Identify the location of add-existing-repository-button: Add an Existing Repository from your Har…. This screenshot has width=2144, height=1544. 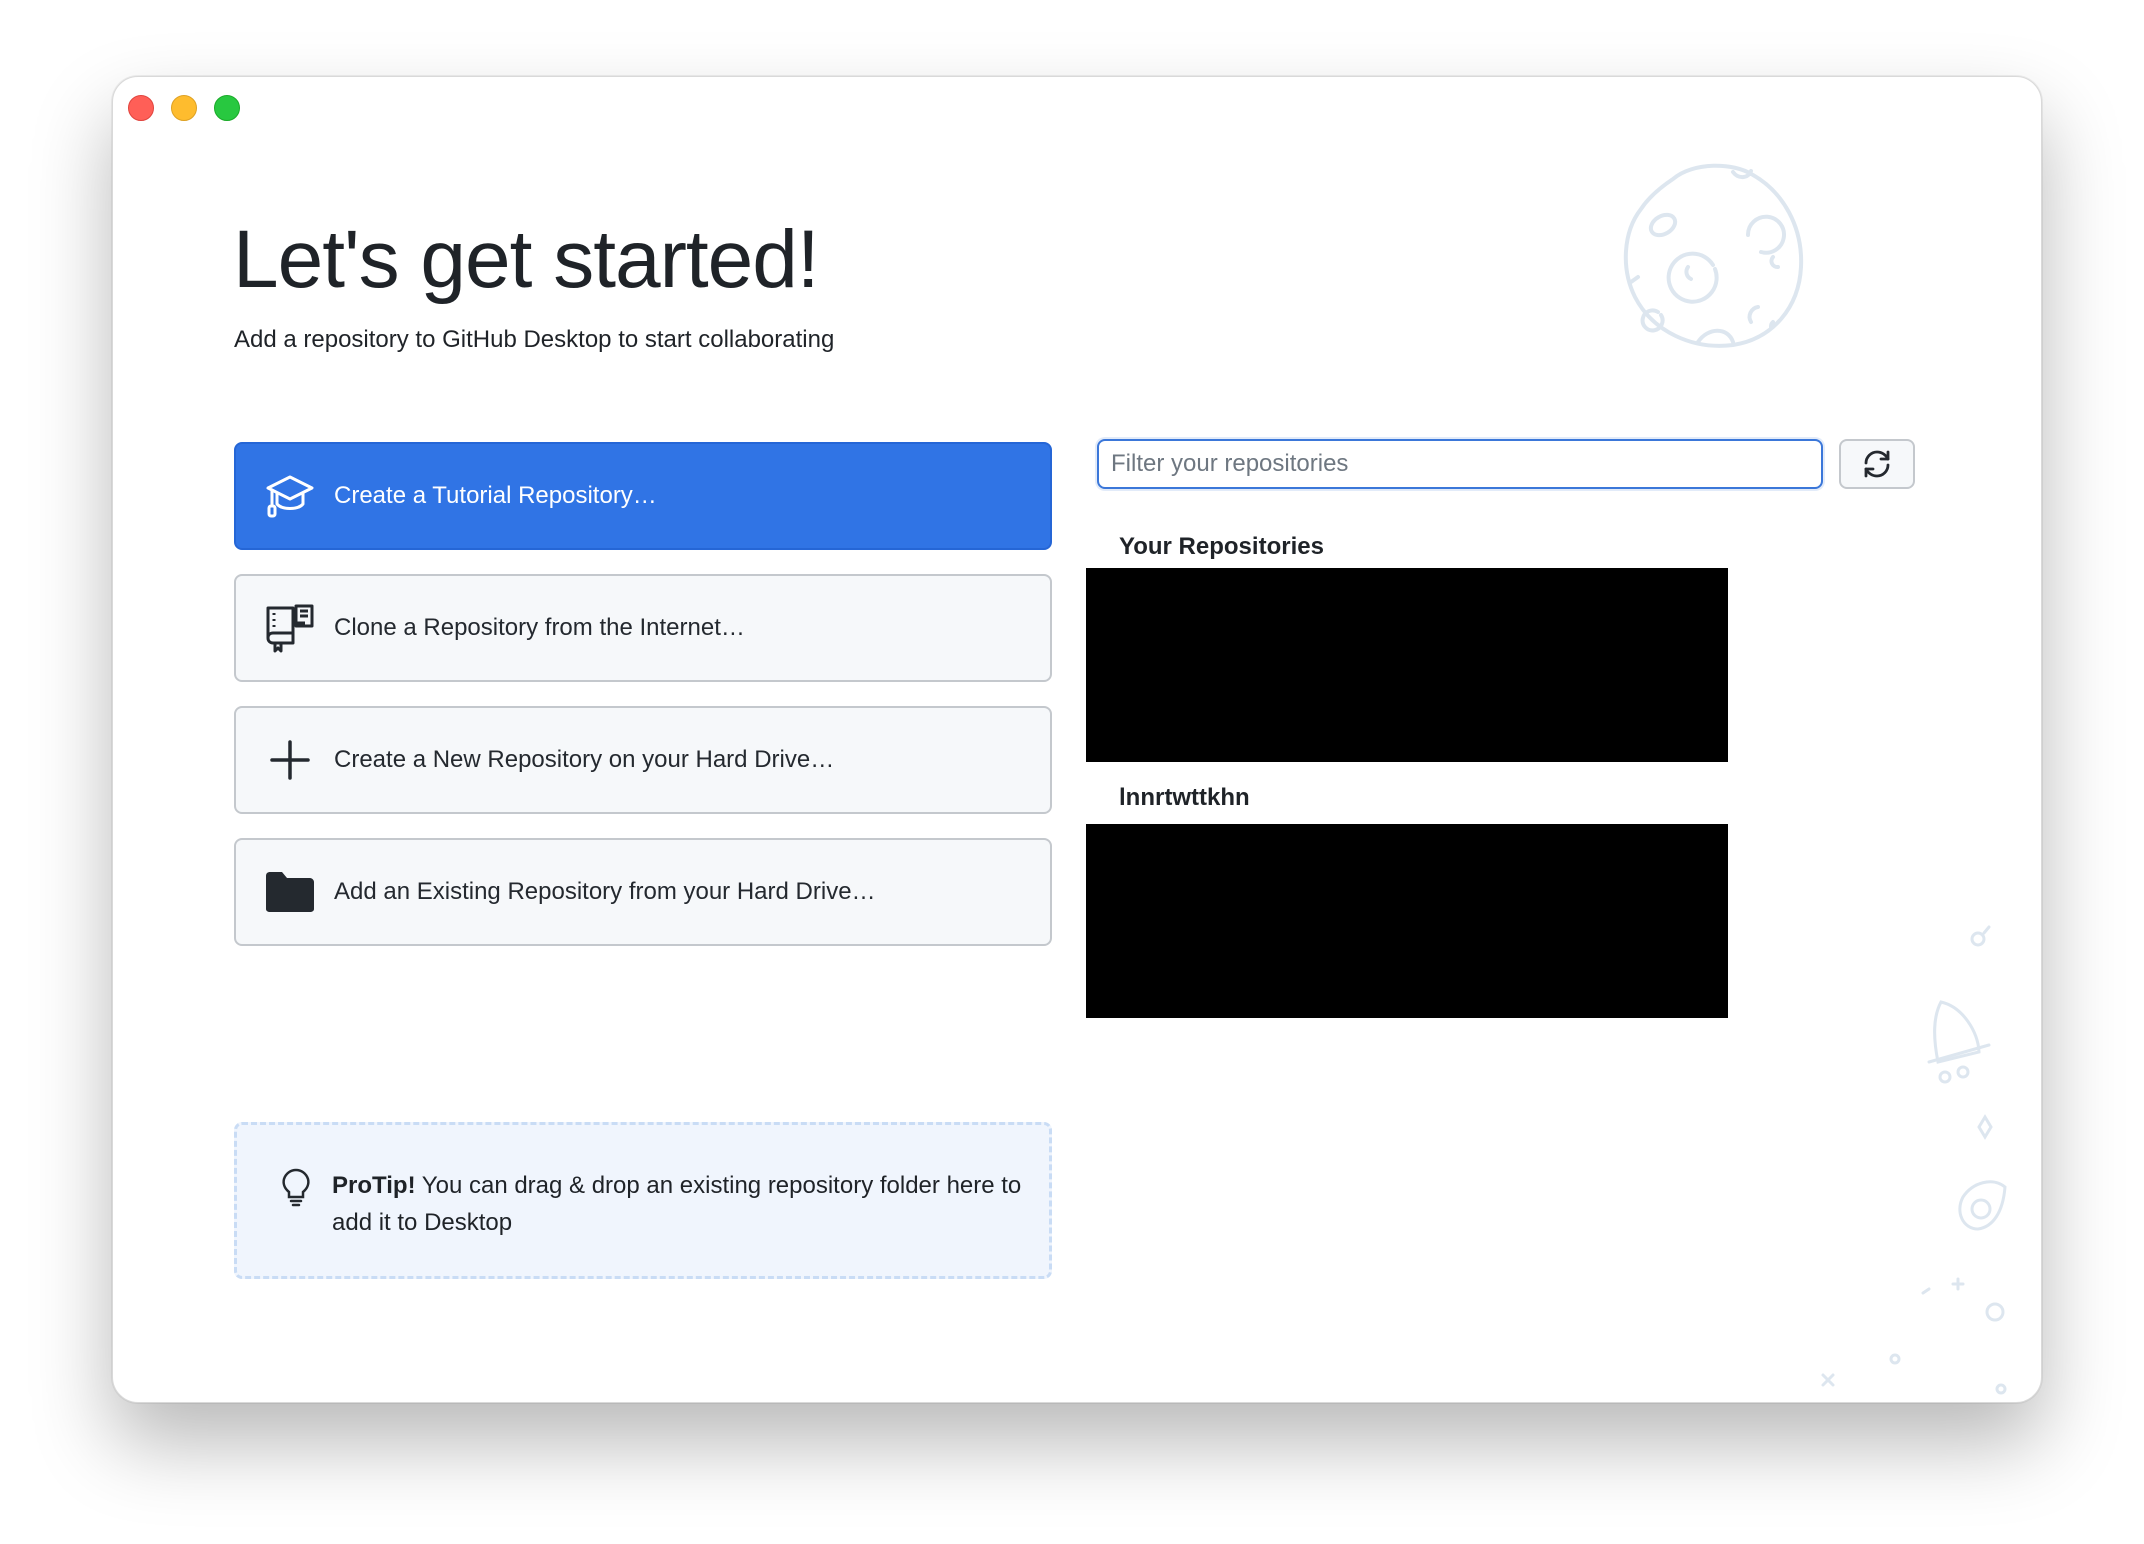
(643, 892).